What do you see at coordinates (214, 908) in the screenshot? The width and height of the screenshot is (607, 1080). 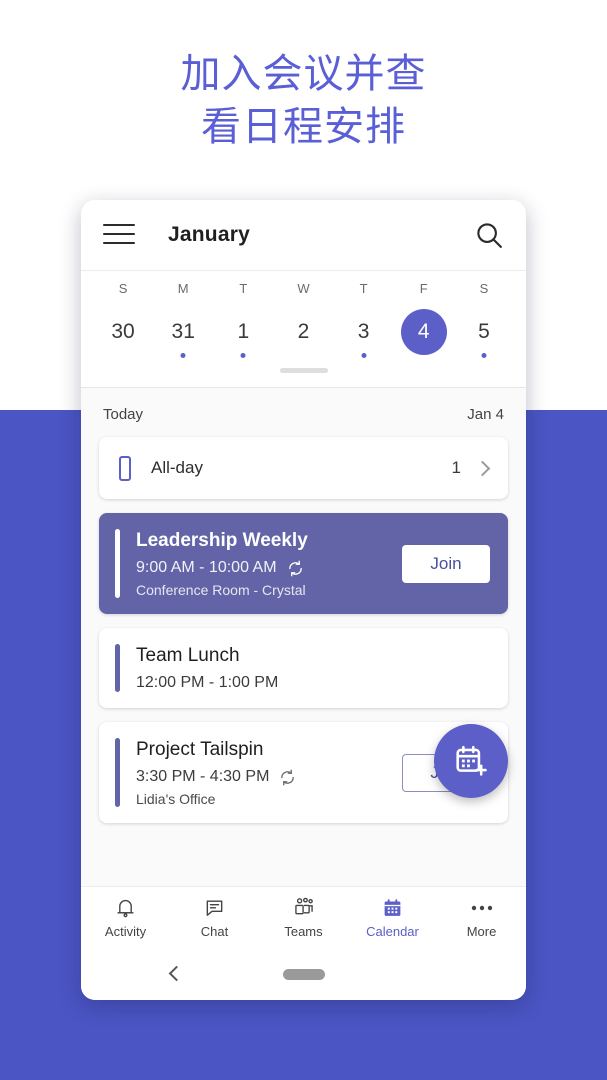 I see `chat-icon` at bounding box center [214, 908].